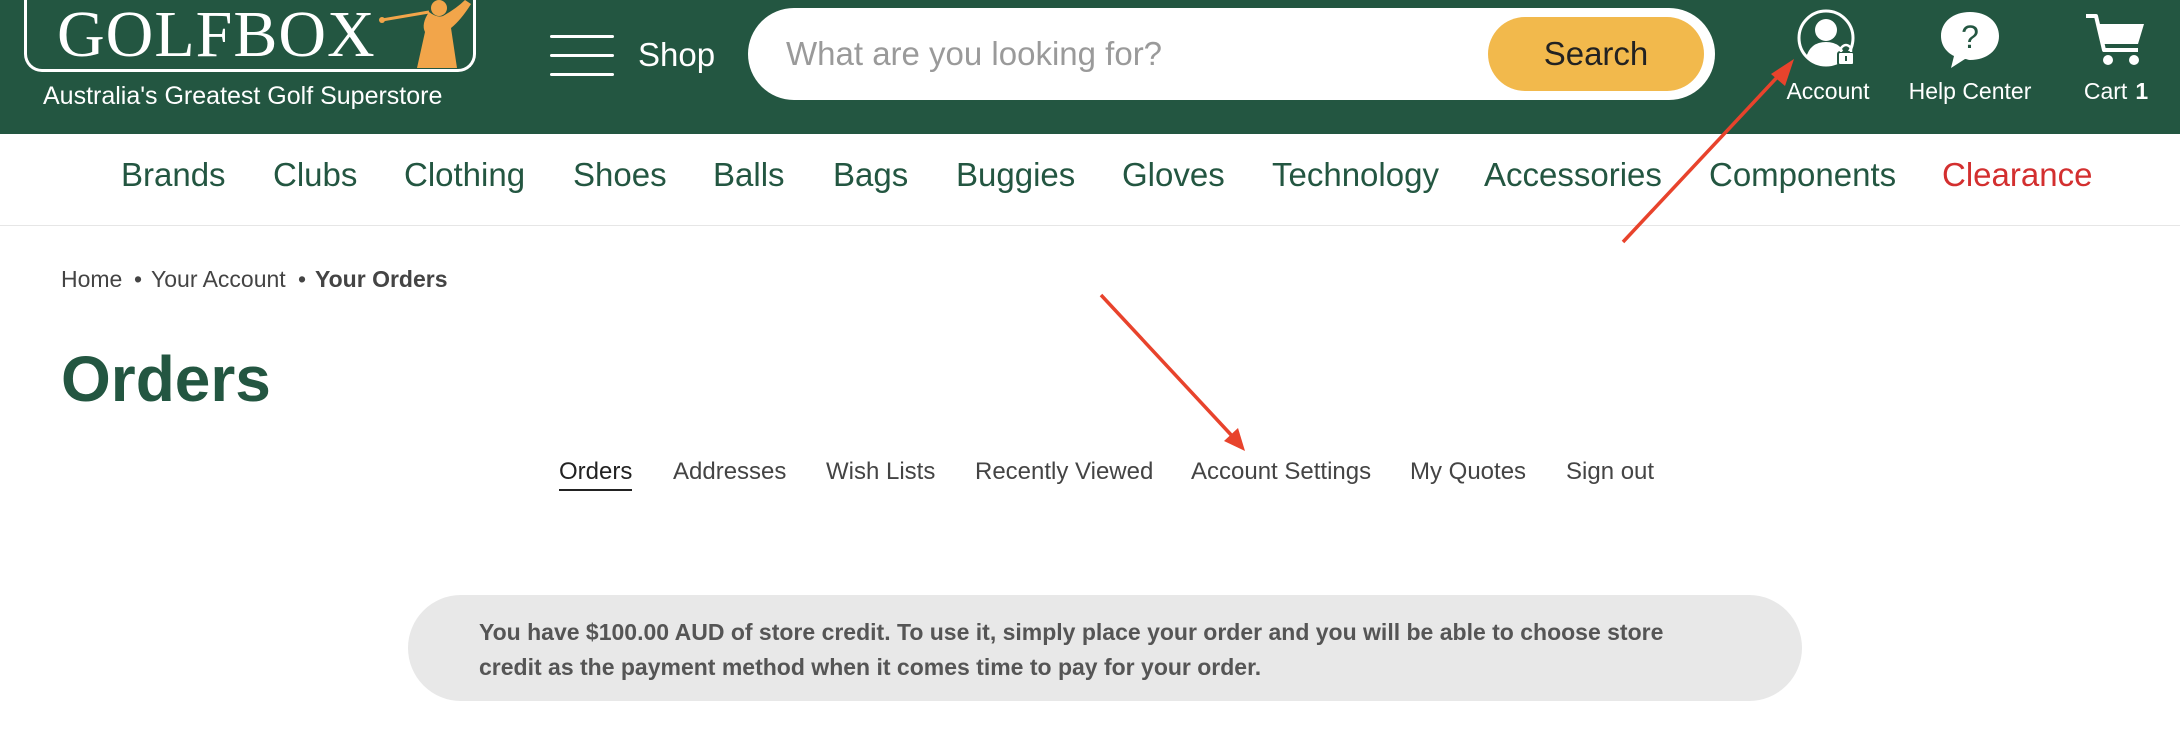 The image size is (2180, 742). I want to click on nav-item-balls: Balls, so click(749, 175).